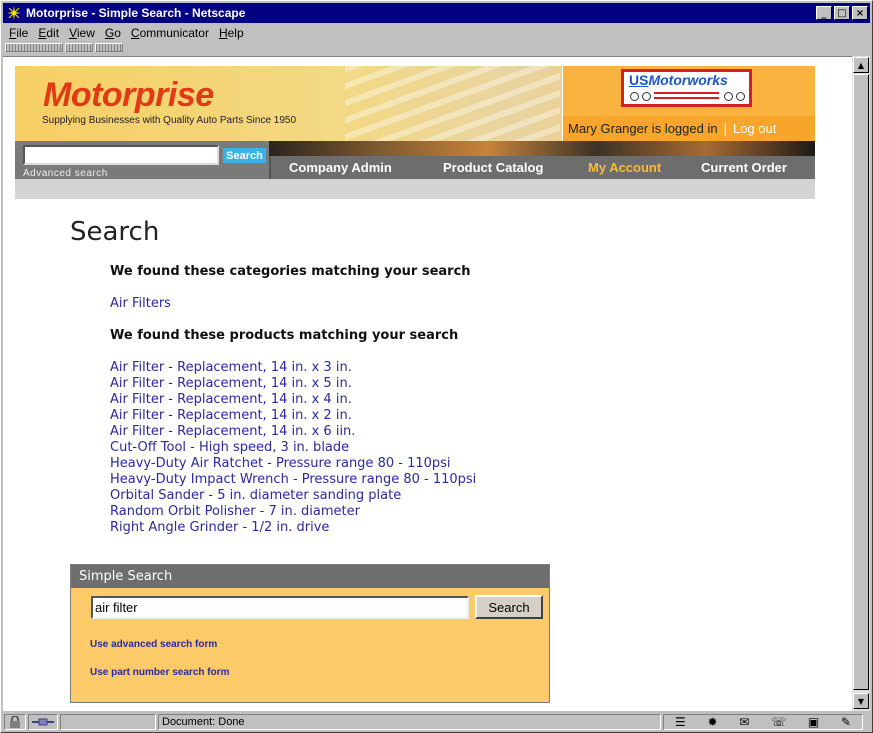  I want to click on scroll-thumb, so click(861, 382).